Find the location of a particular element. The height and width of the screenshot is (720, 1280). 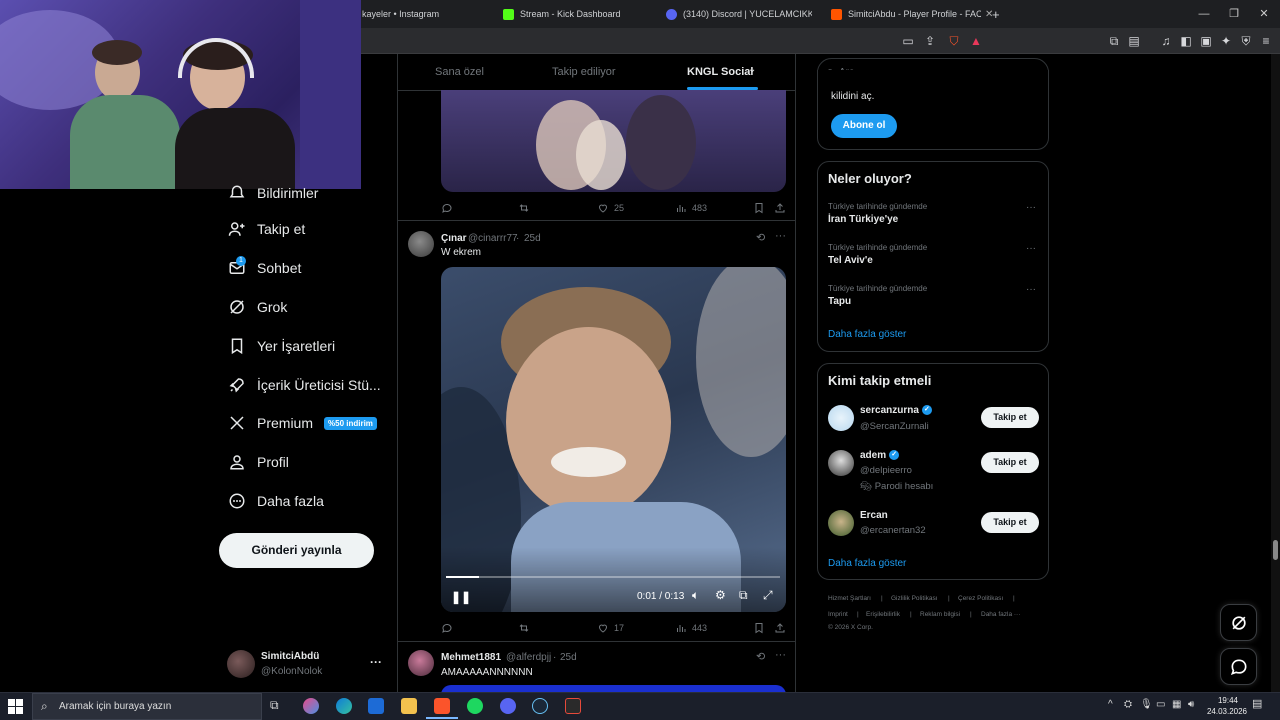

grok-floating-button is located at coordinates (1238, 622).